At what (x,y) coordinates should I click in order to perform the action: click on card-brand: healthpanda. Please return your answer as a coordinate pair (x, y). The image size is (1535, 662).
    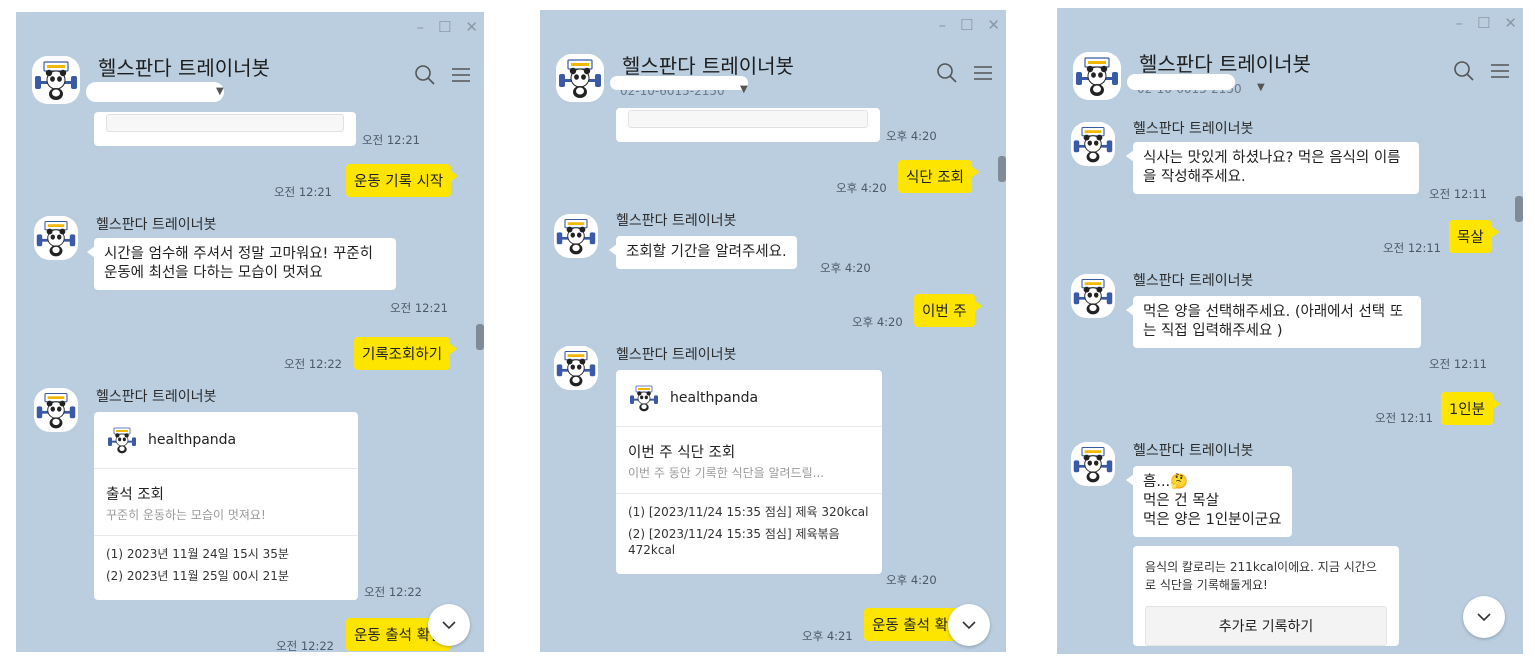
    Looking at the image, I should click on (192, 440).